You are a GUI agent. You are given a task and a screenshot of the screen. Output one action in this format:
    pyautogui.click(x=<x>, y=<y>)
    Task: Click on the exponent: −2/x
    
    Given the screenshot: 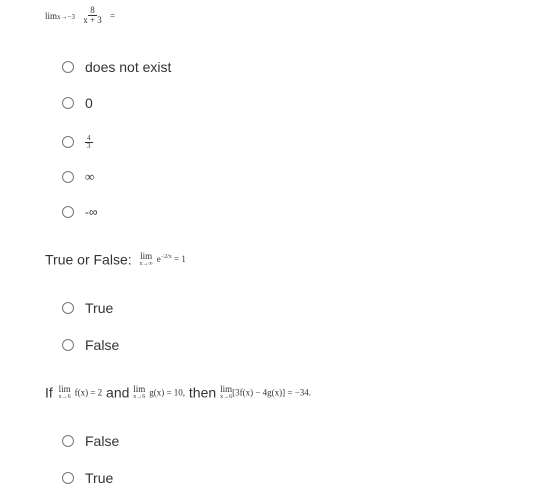 What is the action you would take?
    pyautogui.click(x=166, y=257)
    